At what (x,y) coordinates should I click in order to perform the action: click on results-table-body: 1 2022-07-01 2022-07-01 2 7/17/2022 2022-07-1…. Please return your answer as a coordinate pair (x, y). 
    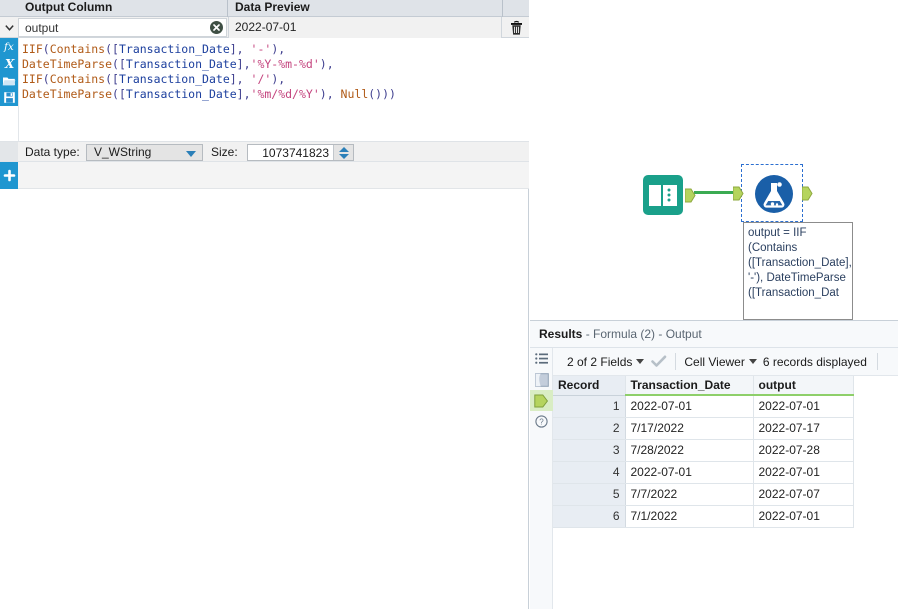
    Looking at the image, I should click on (703, 461).